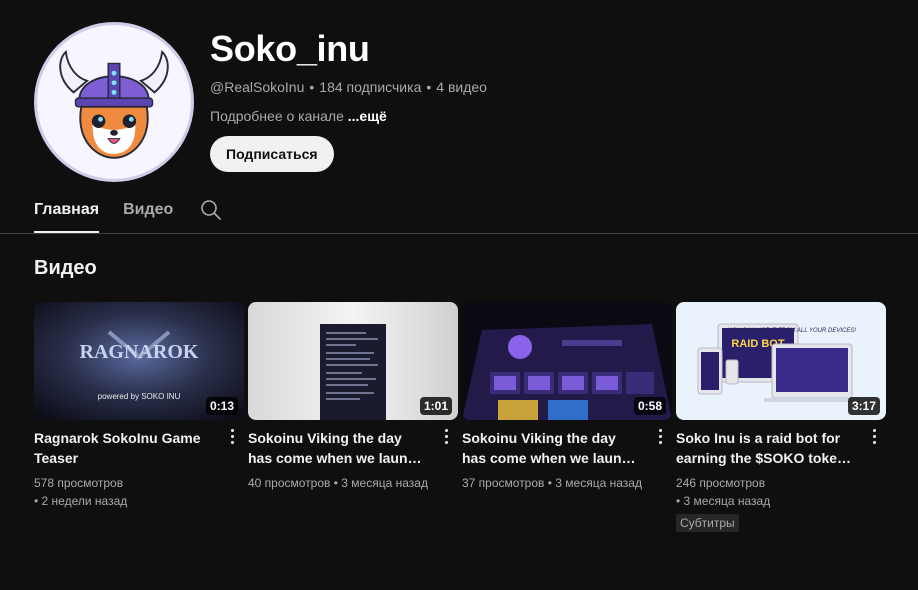 Image resolution: width=918 pixels, height=590 pixels. What do you see at coordinates (65, 268) in the screenshot?
I see `section-title: Видео` at bounding box center [65, 268].